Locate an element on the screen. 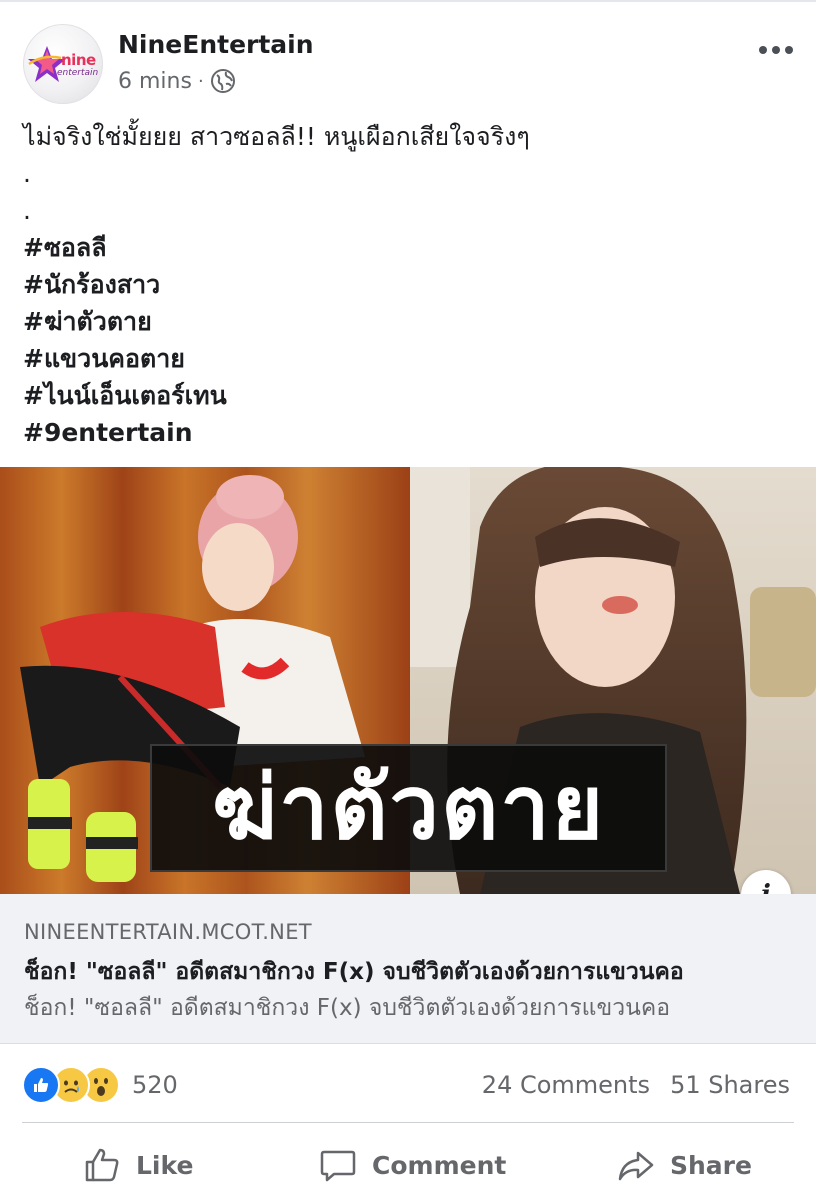 The height and width of the screenshot is (1200, 816). share-label: Share is located at coordinates (711, 1165).